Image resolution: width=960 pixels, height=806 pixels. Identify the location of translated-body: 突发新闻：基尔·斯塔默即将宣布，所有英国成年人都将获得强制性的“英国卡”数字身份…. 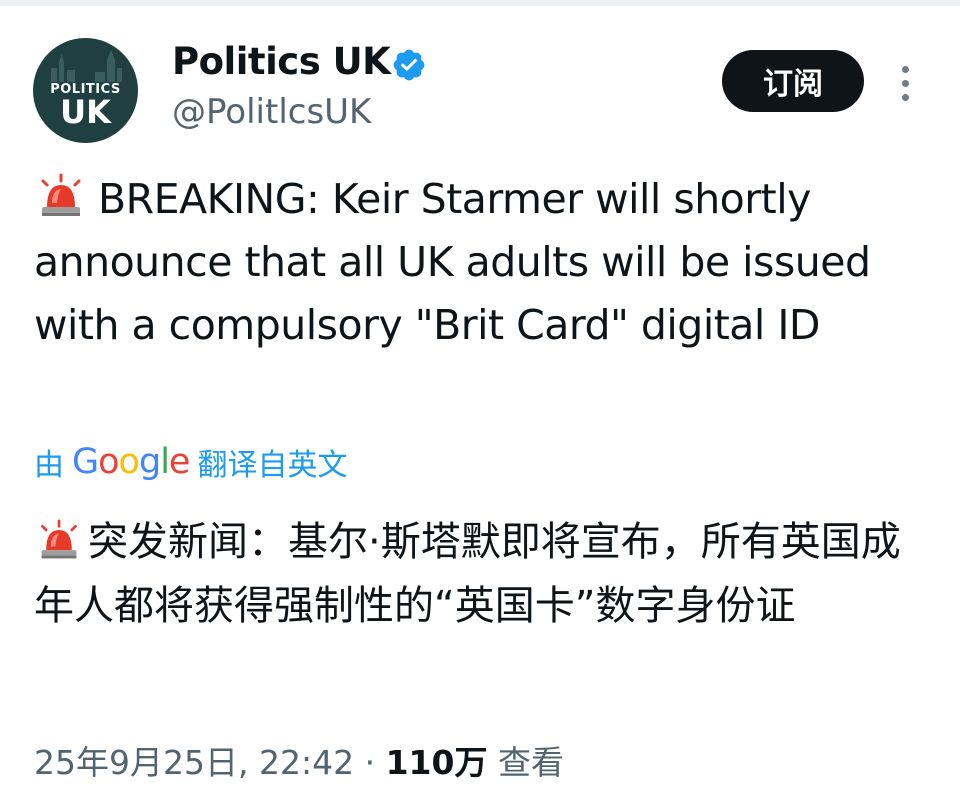
(467, 574).